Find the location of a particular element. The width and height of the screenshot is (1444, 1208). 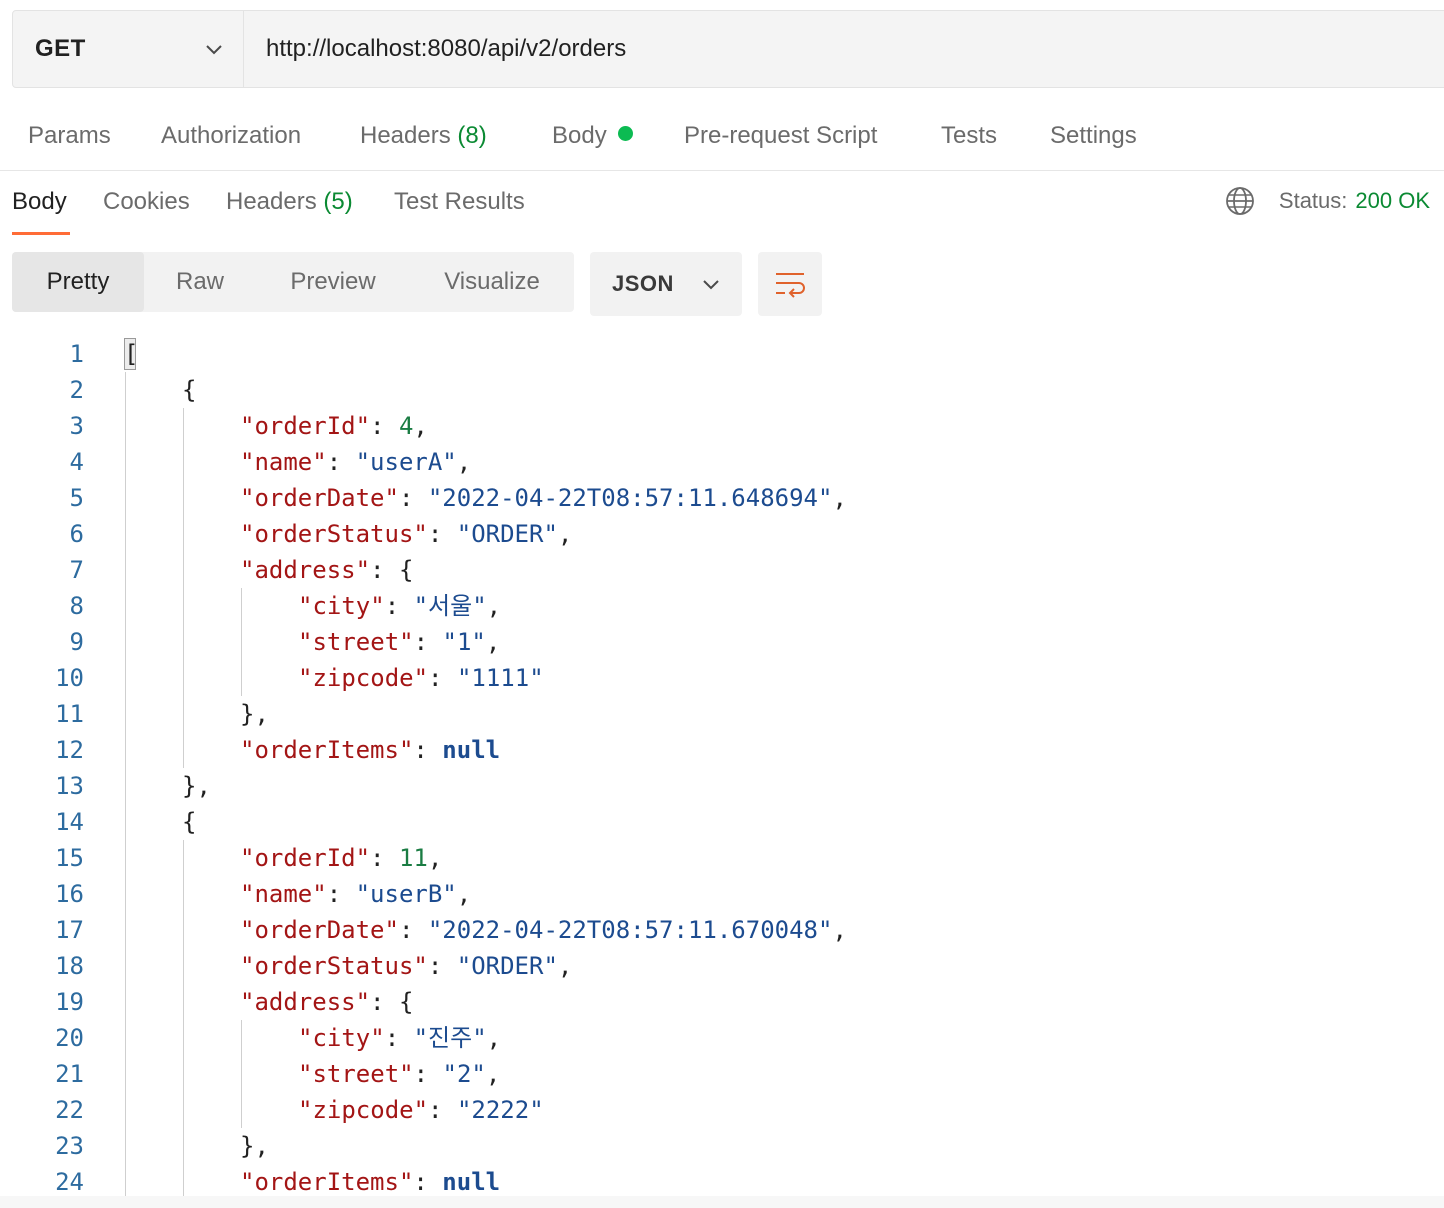

tab-params: Params is located at coordinates (69, 136).